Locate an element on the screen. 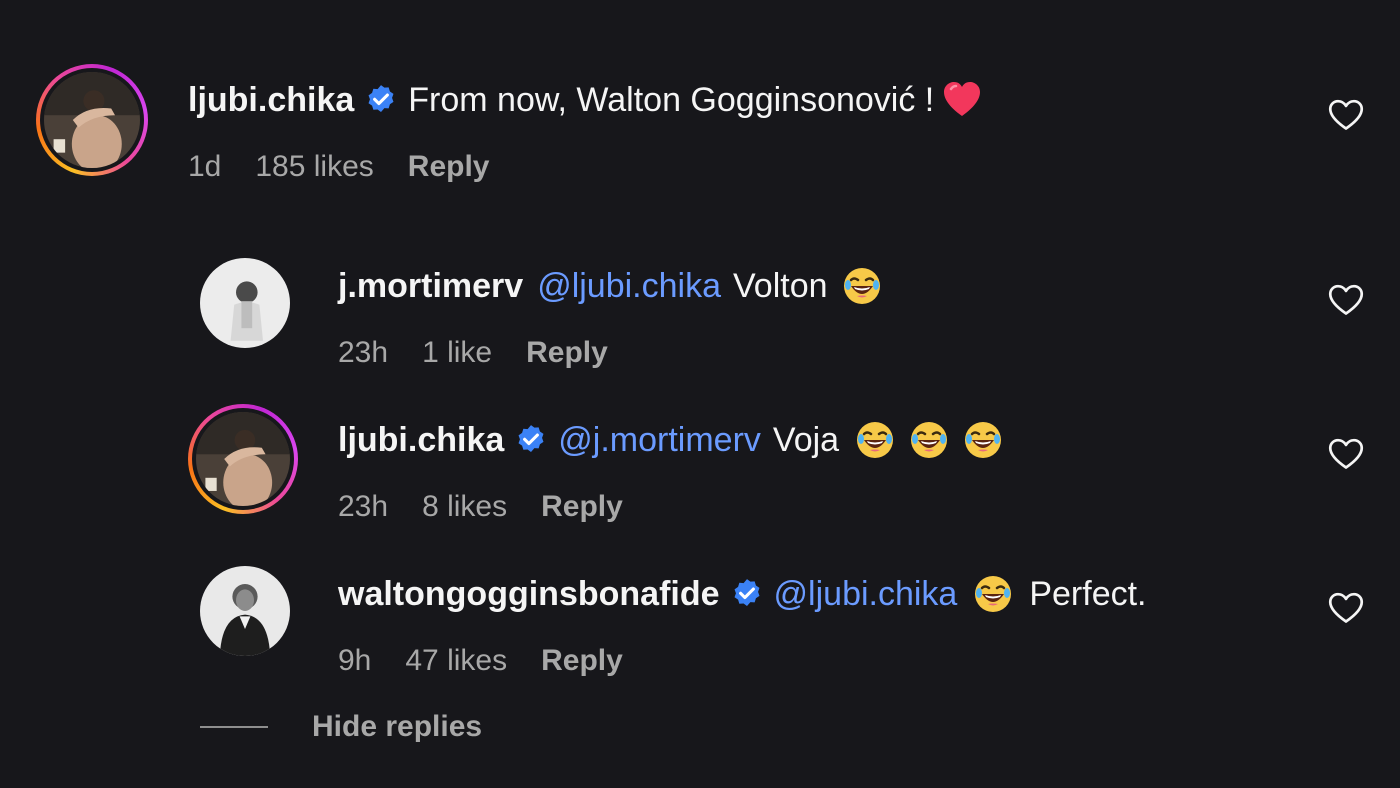 The height and width of the screenshot is (788, 1400). avatar-j-mortimerv is located at coordinates (245, 303).